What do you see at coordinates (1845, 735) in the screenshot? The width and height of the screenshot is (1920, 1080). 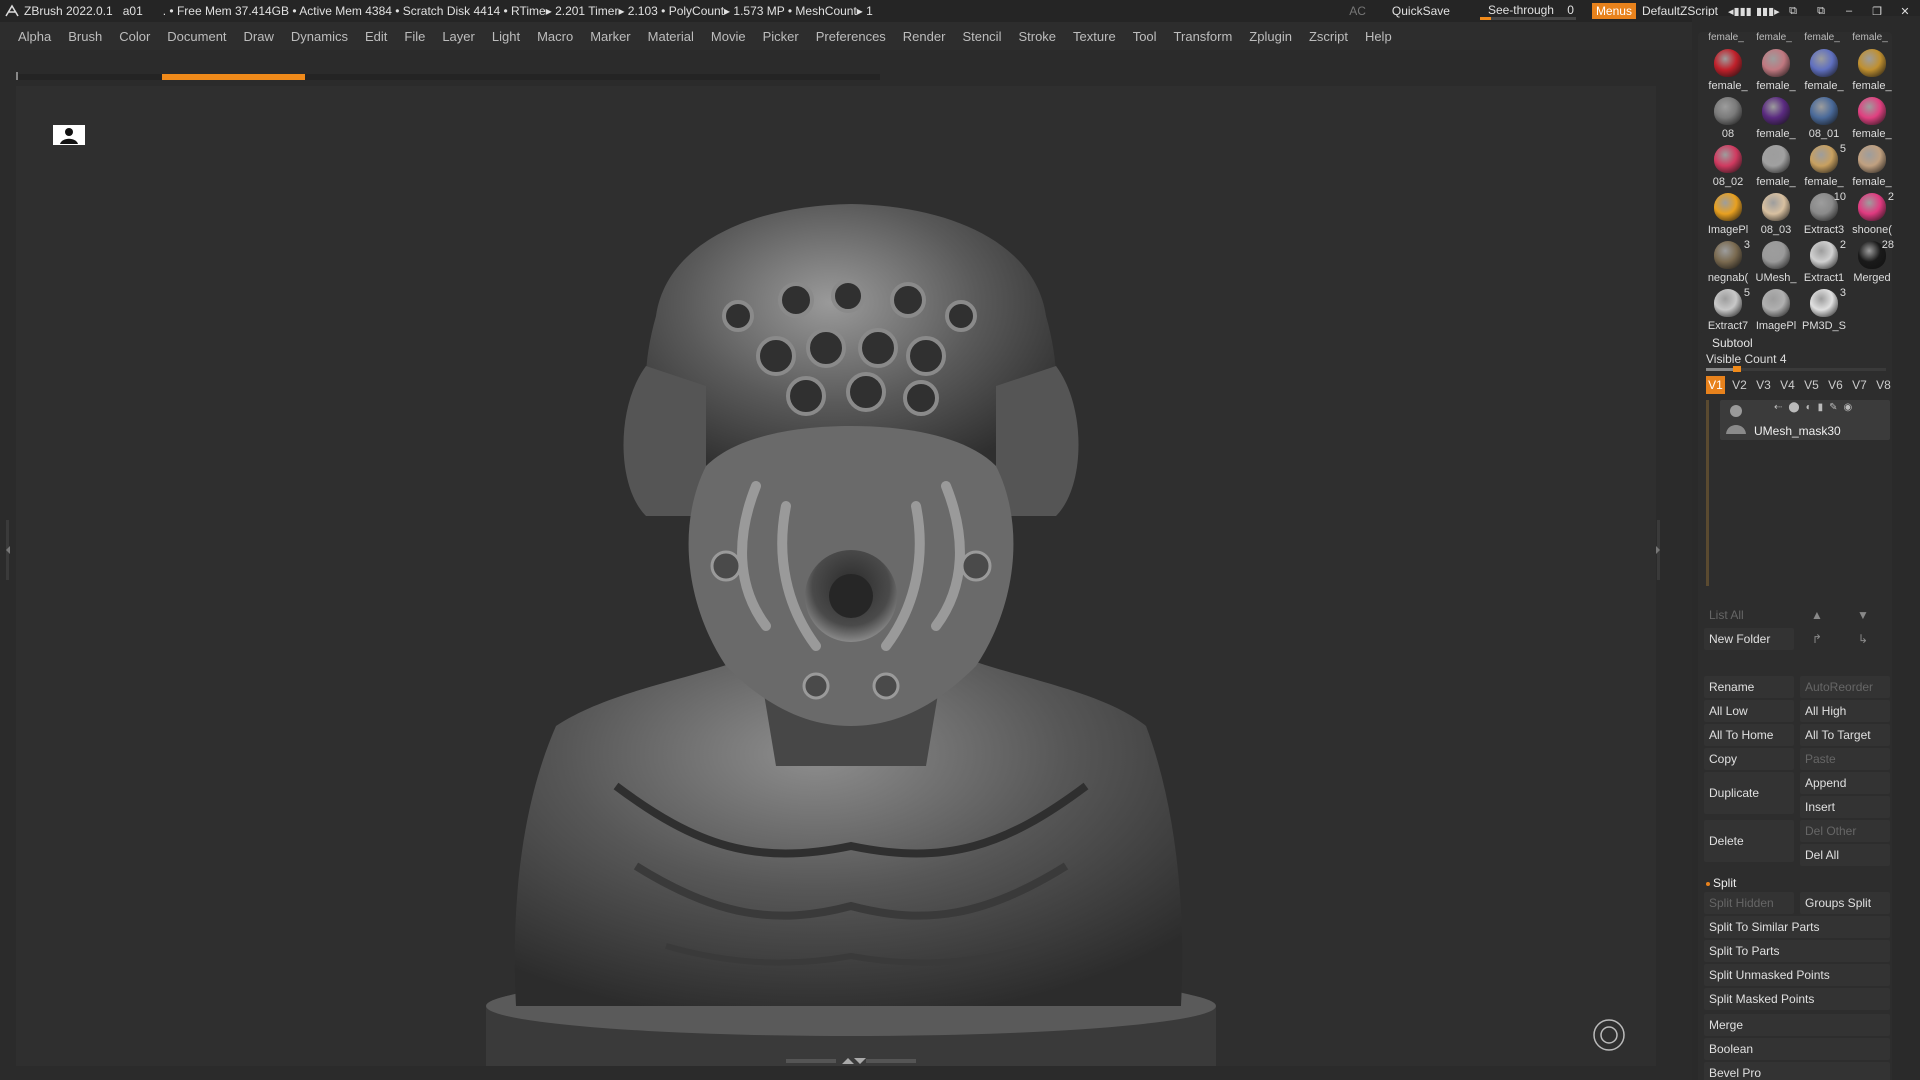 I see `all-to-target-button: All To Target` at bounding box center [1845, 735].